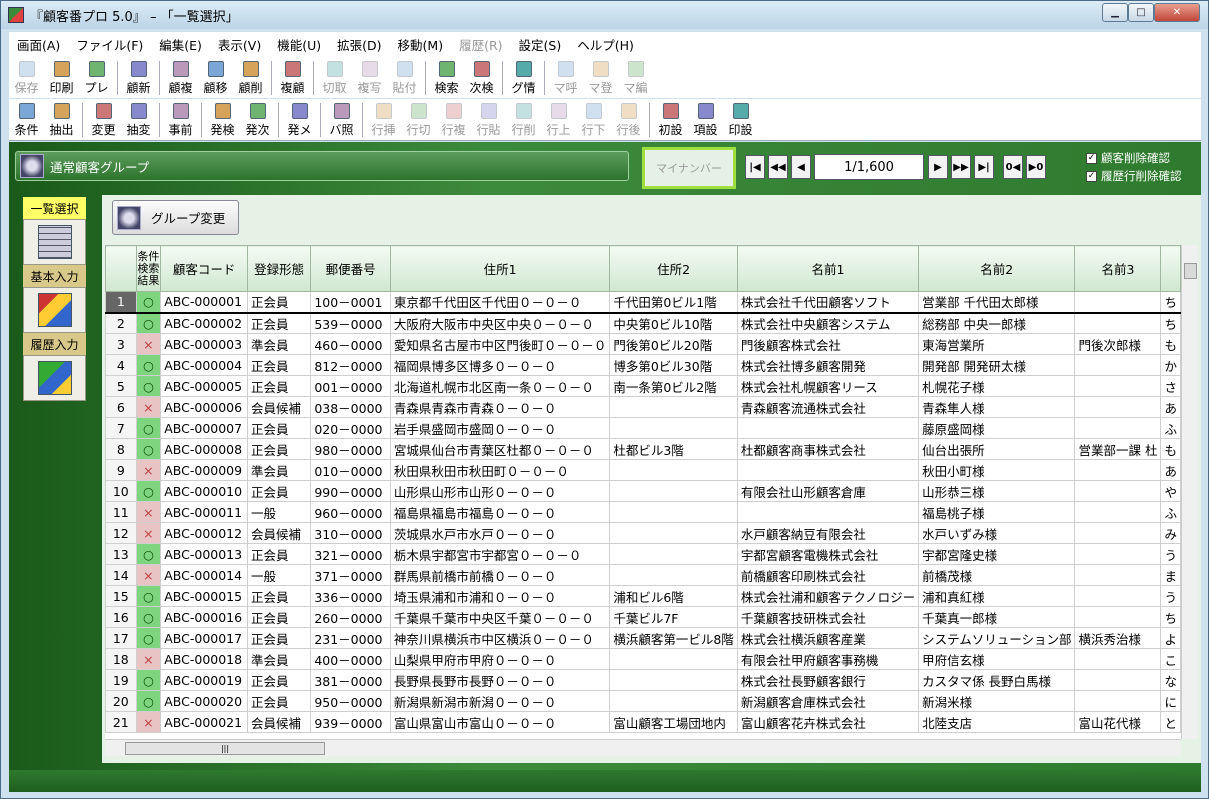 Image resolution: width=1209 pixels, height=799 pixels. What do you see at coordinates (148, 268) in the screenshot?
I see `column-header: 条件 検索 結果` at bounding box center [148, 268].